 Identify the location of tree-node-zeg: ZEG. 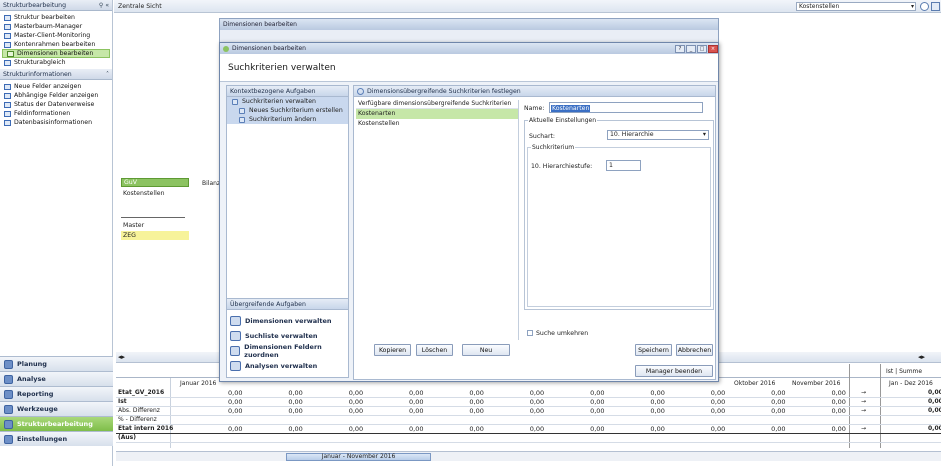
(155, 235).